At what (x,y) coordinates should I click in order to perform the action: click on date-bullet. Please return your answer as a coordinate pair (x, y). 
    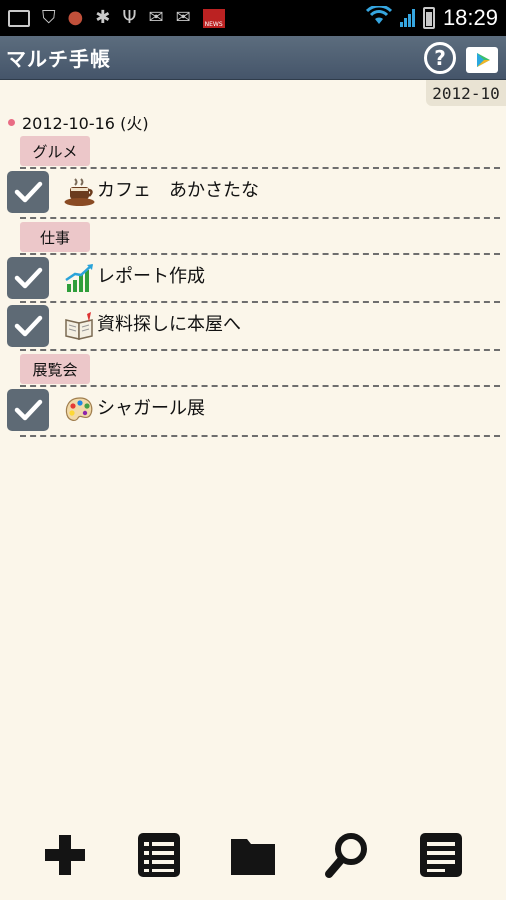
    Looking at the image, I should click on (11, 122).